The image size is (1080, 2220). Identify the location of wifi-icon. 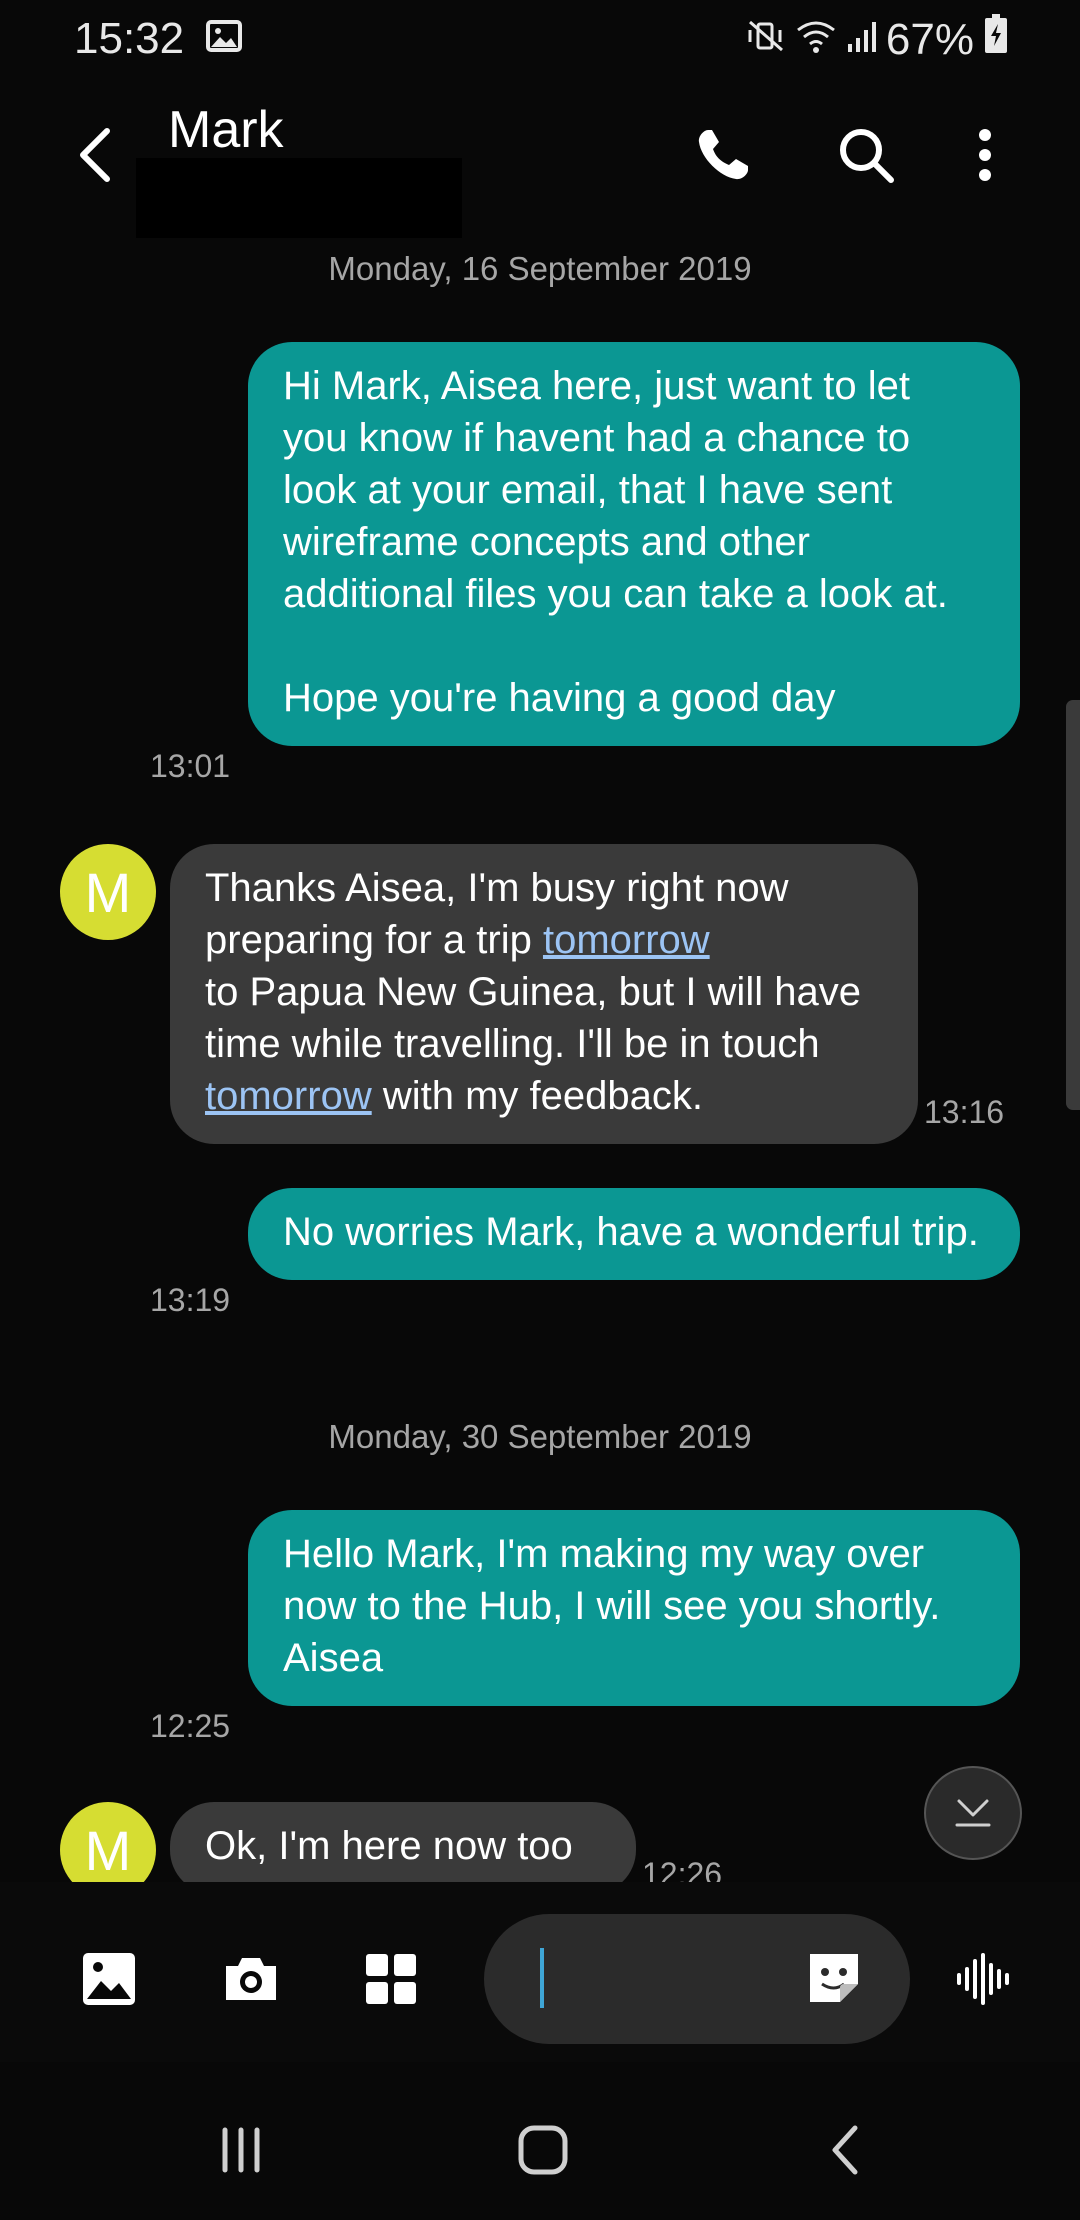
(816, 40).